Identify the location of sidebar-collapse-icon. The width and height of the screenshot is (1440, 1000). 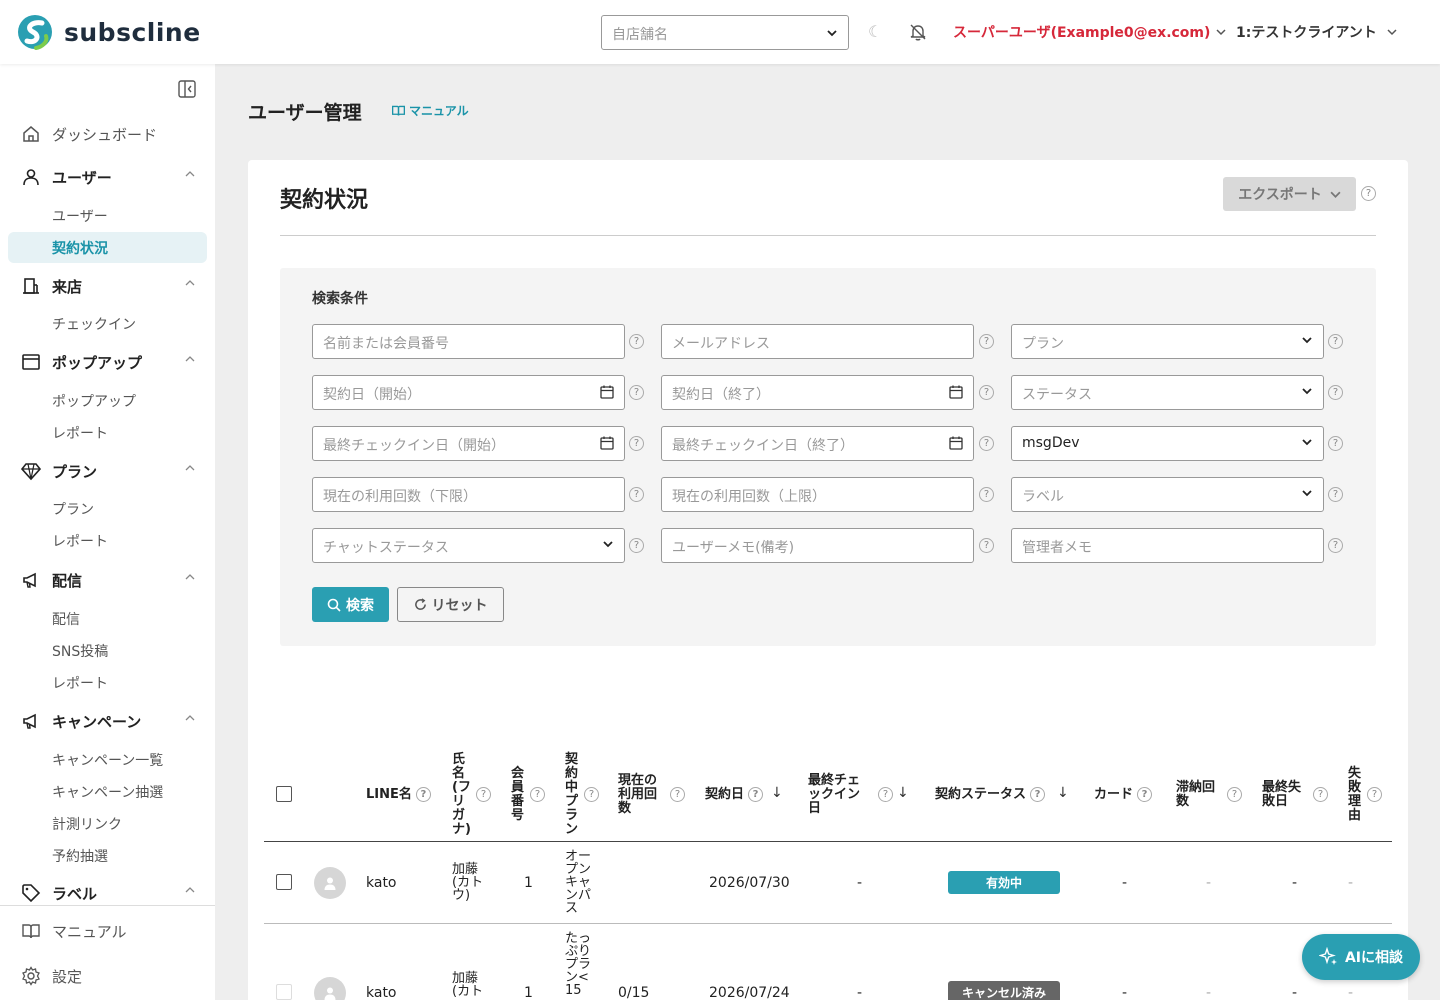
(187, 89).